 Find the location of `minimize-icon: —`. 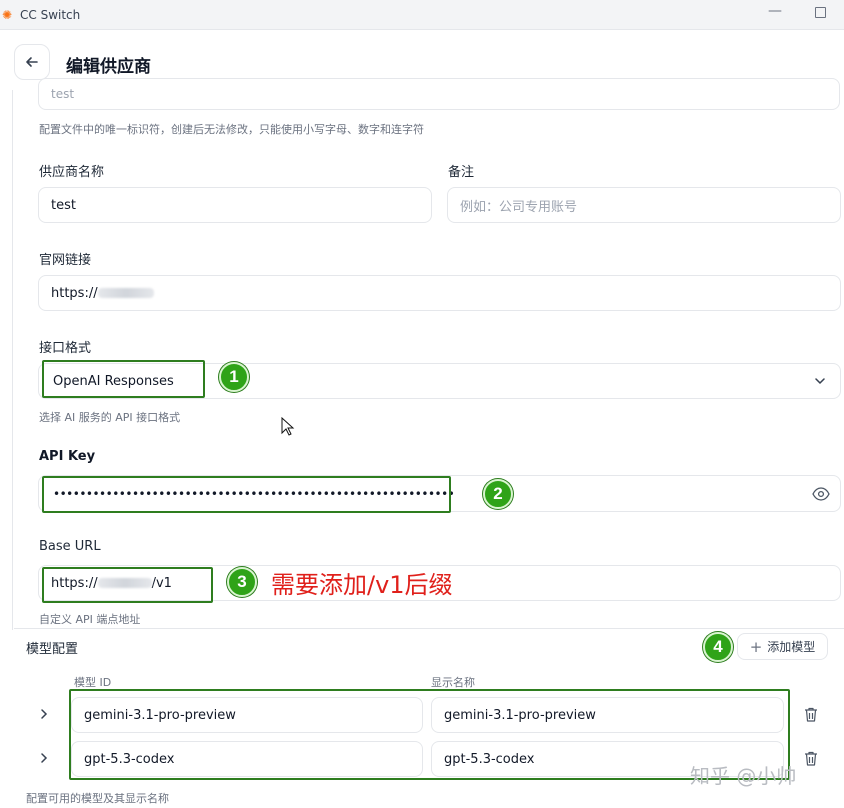

minimize-icon: — is located at coordinates (775, 11).